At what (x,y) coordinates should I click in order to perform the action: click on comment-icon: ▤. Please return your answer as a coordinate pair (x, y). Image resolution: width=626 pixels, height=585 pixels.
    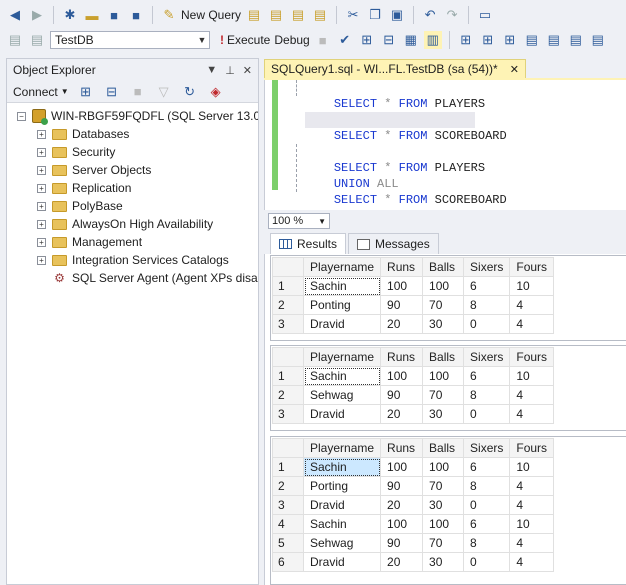
    Looking at the image, I should click on (532, 40).